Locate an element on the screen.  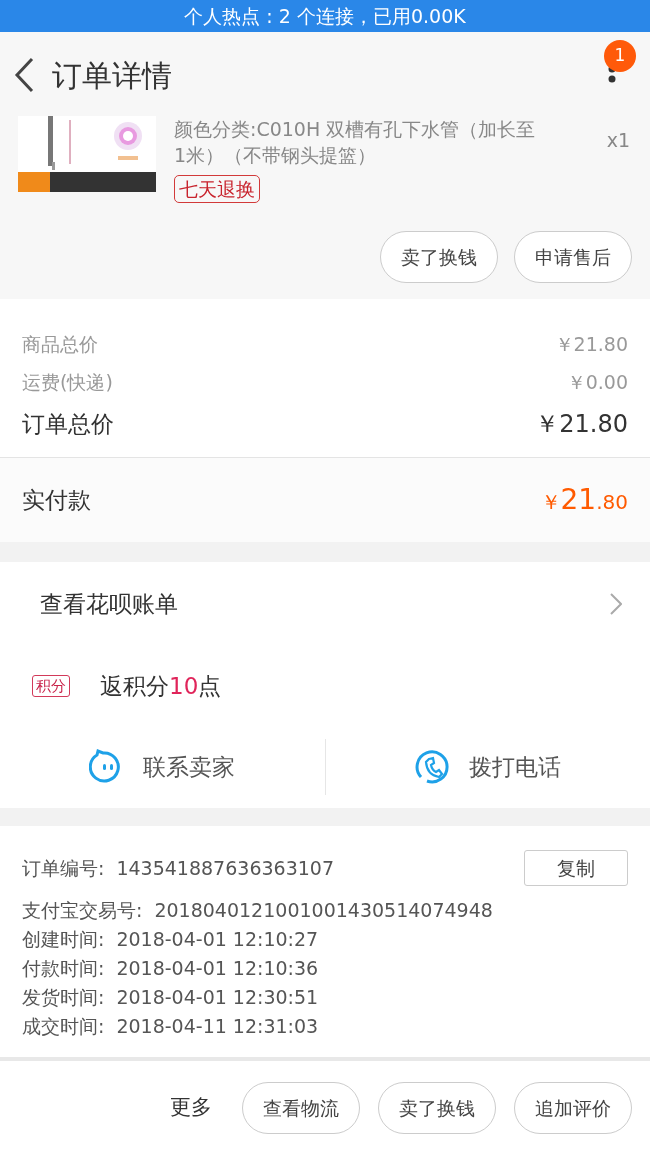
order-action-button: 查看物流 is located at coordinates (301, 1108).